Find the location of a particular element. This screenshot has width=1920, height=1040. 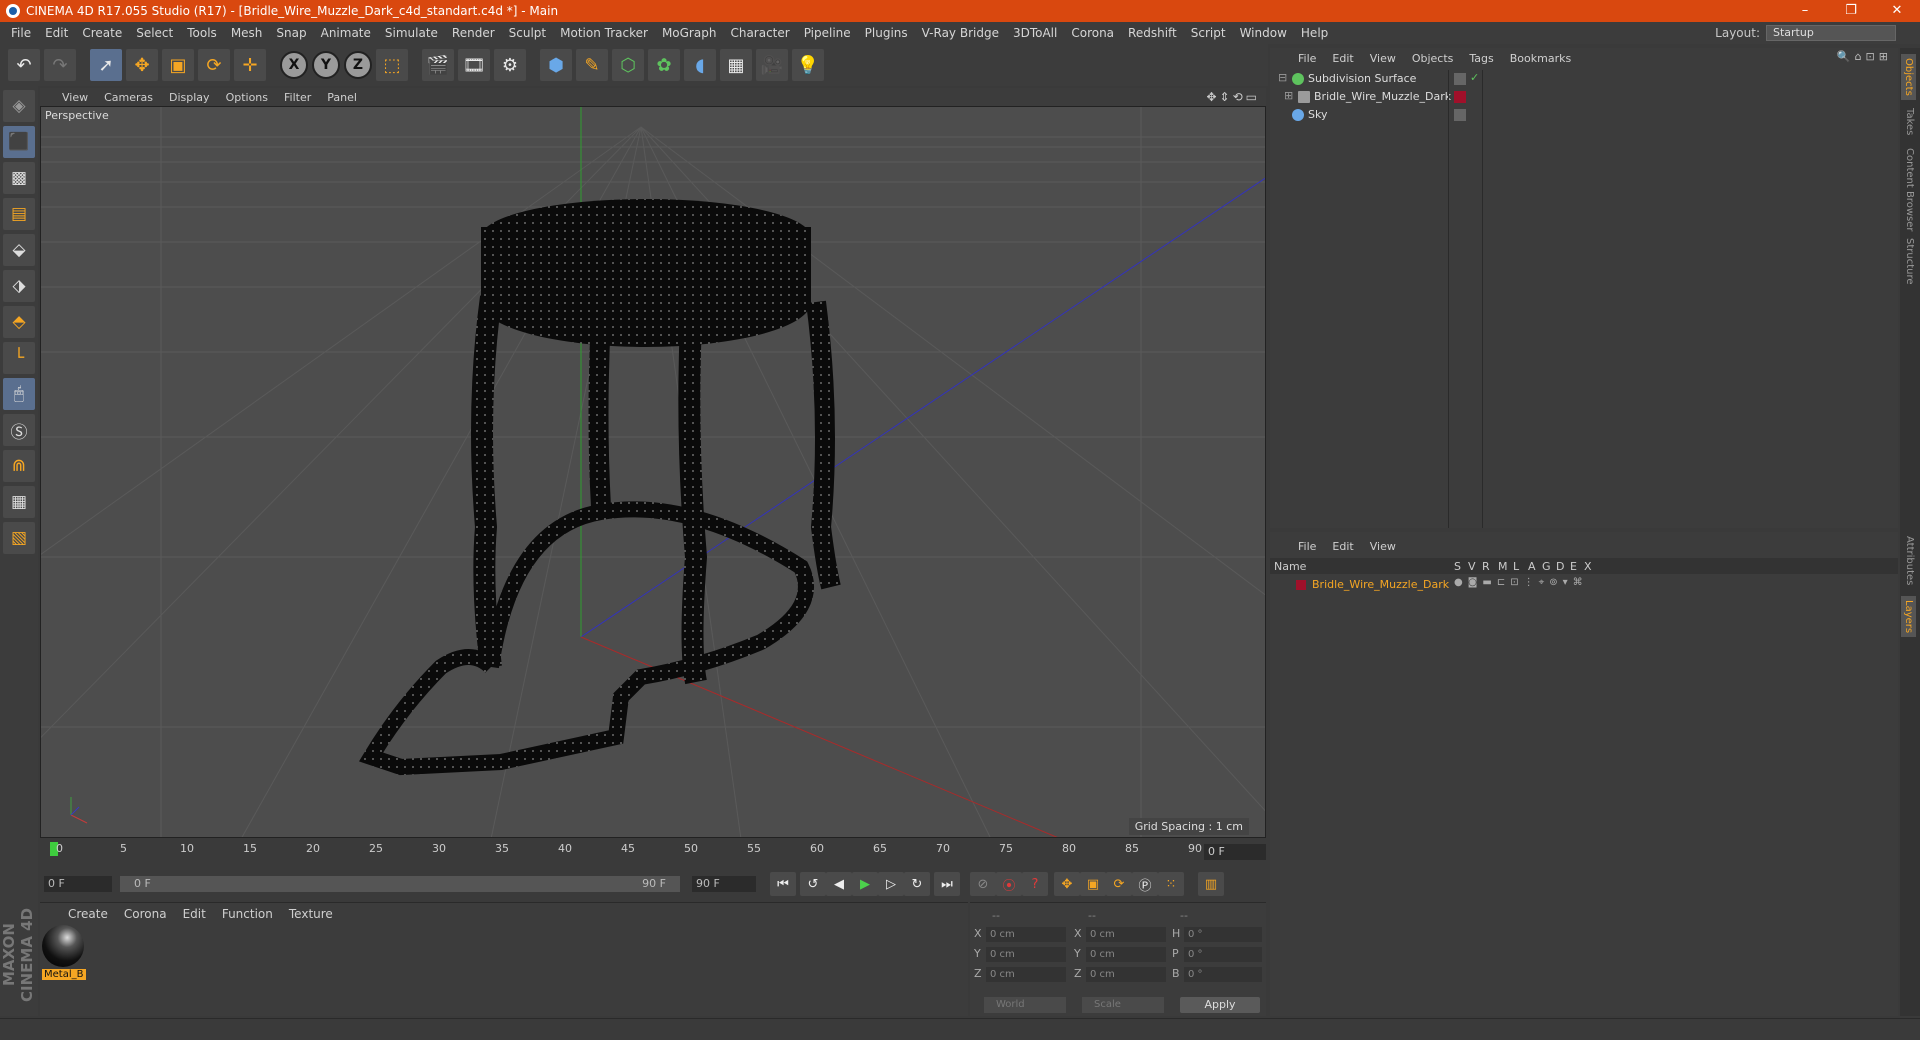

menu-vray-bridge: V-Ray Bridge is located at coordinates (960, 33).